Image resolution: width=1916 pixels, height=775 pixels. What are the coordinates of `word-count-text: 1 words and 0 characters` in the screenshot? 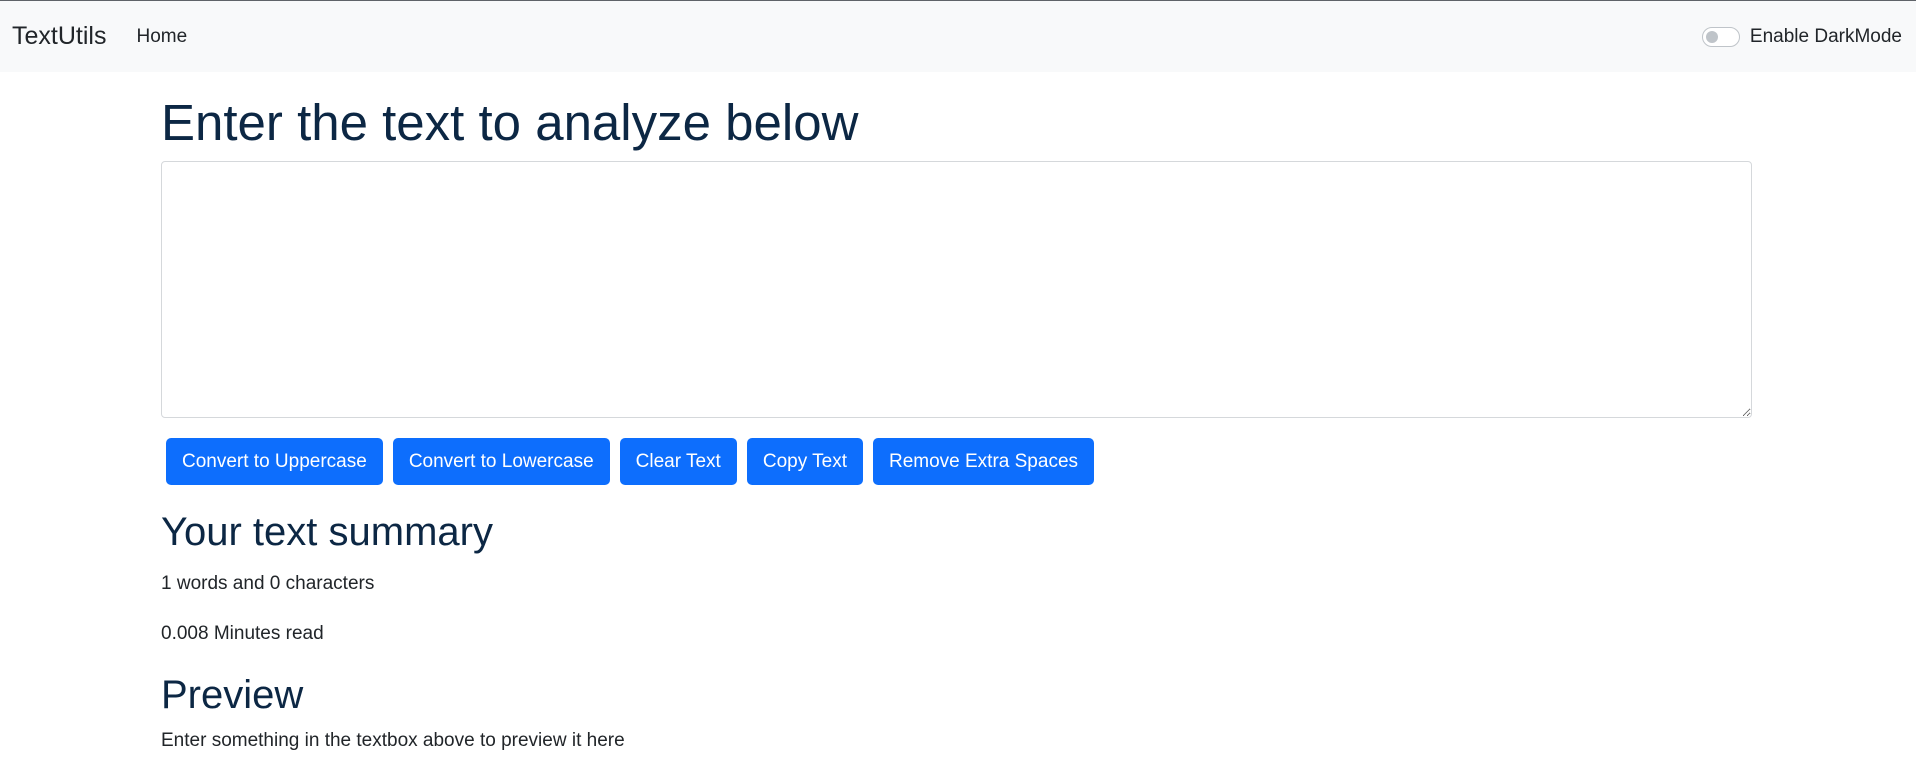 It's located at (268, 584).